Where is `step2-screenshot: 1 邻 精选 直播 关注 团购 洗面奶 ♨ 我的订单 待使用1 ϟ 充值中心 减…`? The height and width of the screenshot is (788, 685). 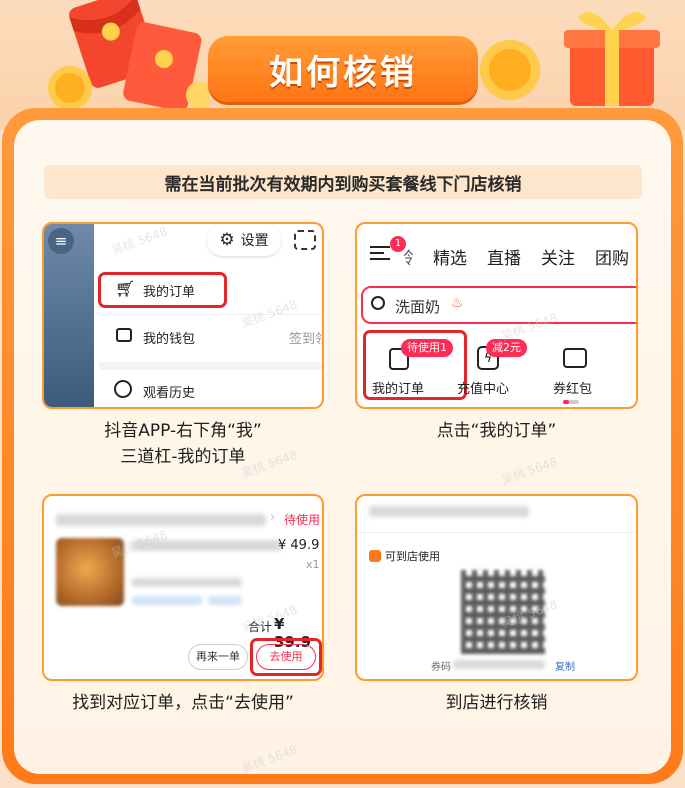 step2-screenshot: 1 邻 精选 直播 关注 团购 洗面奶 ♨ 我的订单 待使用1 ϟ 充值中心 减… is located at coordinates (496, 315).